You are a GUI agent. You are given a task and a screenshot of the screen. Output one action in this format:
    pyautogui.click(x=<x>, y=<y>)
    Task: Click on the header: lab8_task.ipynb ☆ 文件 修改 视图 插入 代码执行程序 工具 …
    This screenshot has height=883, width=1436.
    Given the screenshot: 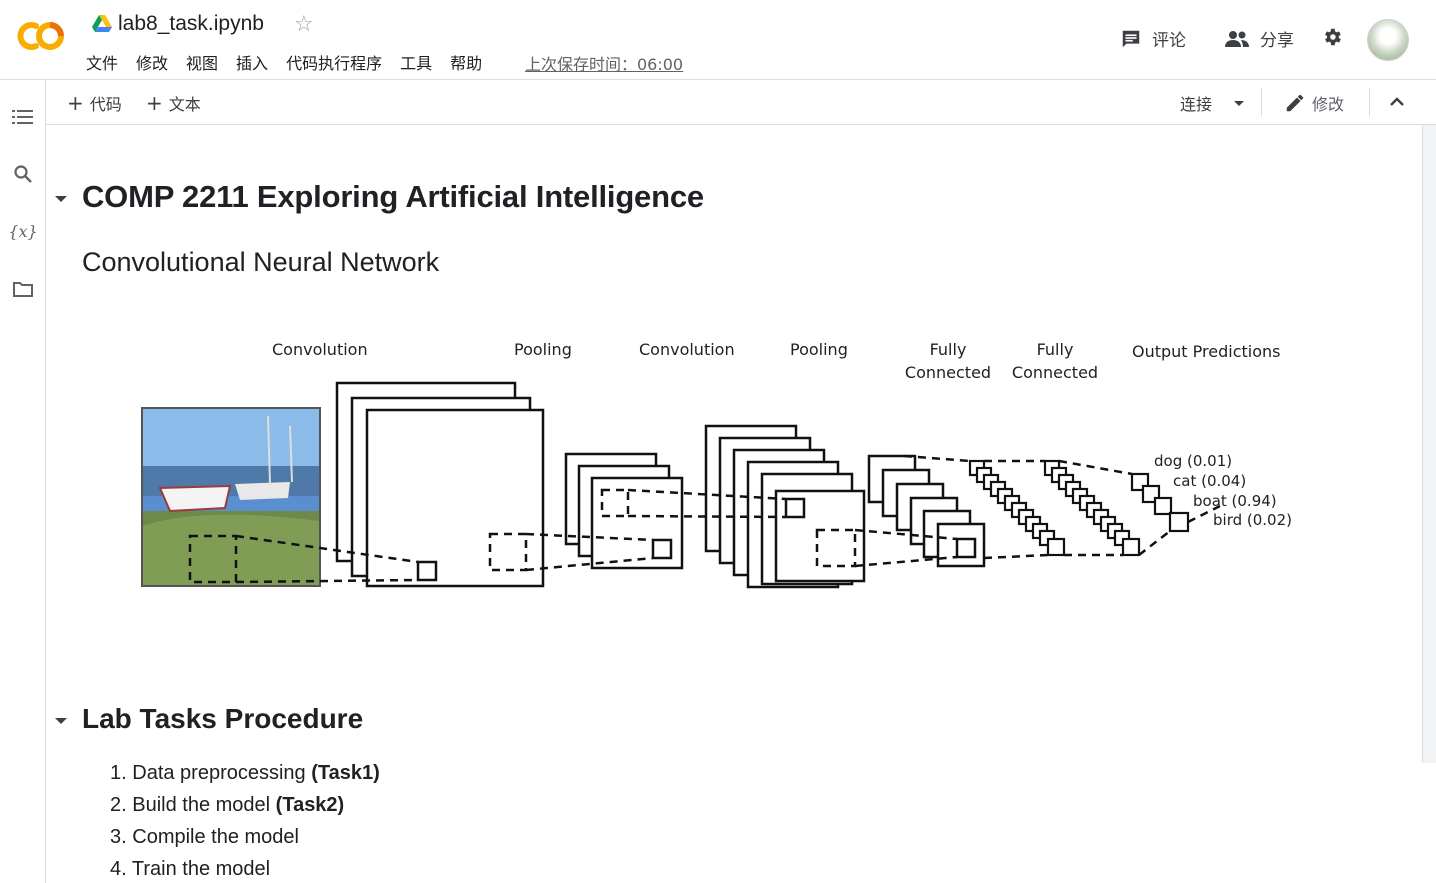 What is the action you would take?
    pyautogui.click(x=718, y=40)
    